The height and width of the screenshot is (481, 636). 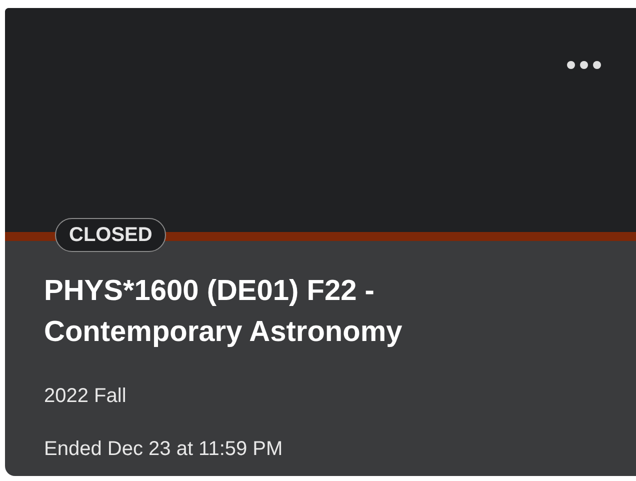 What do you see at coordinates (86, 396) in the screenshot?
I see `course-term: 2022 Fall` at bounding box center [86, 396].